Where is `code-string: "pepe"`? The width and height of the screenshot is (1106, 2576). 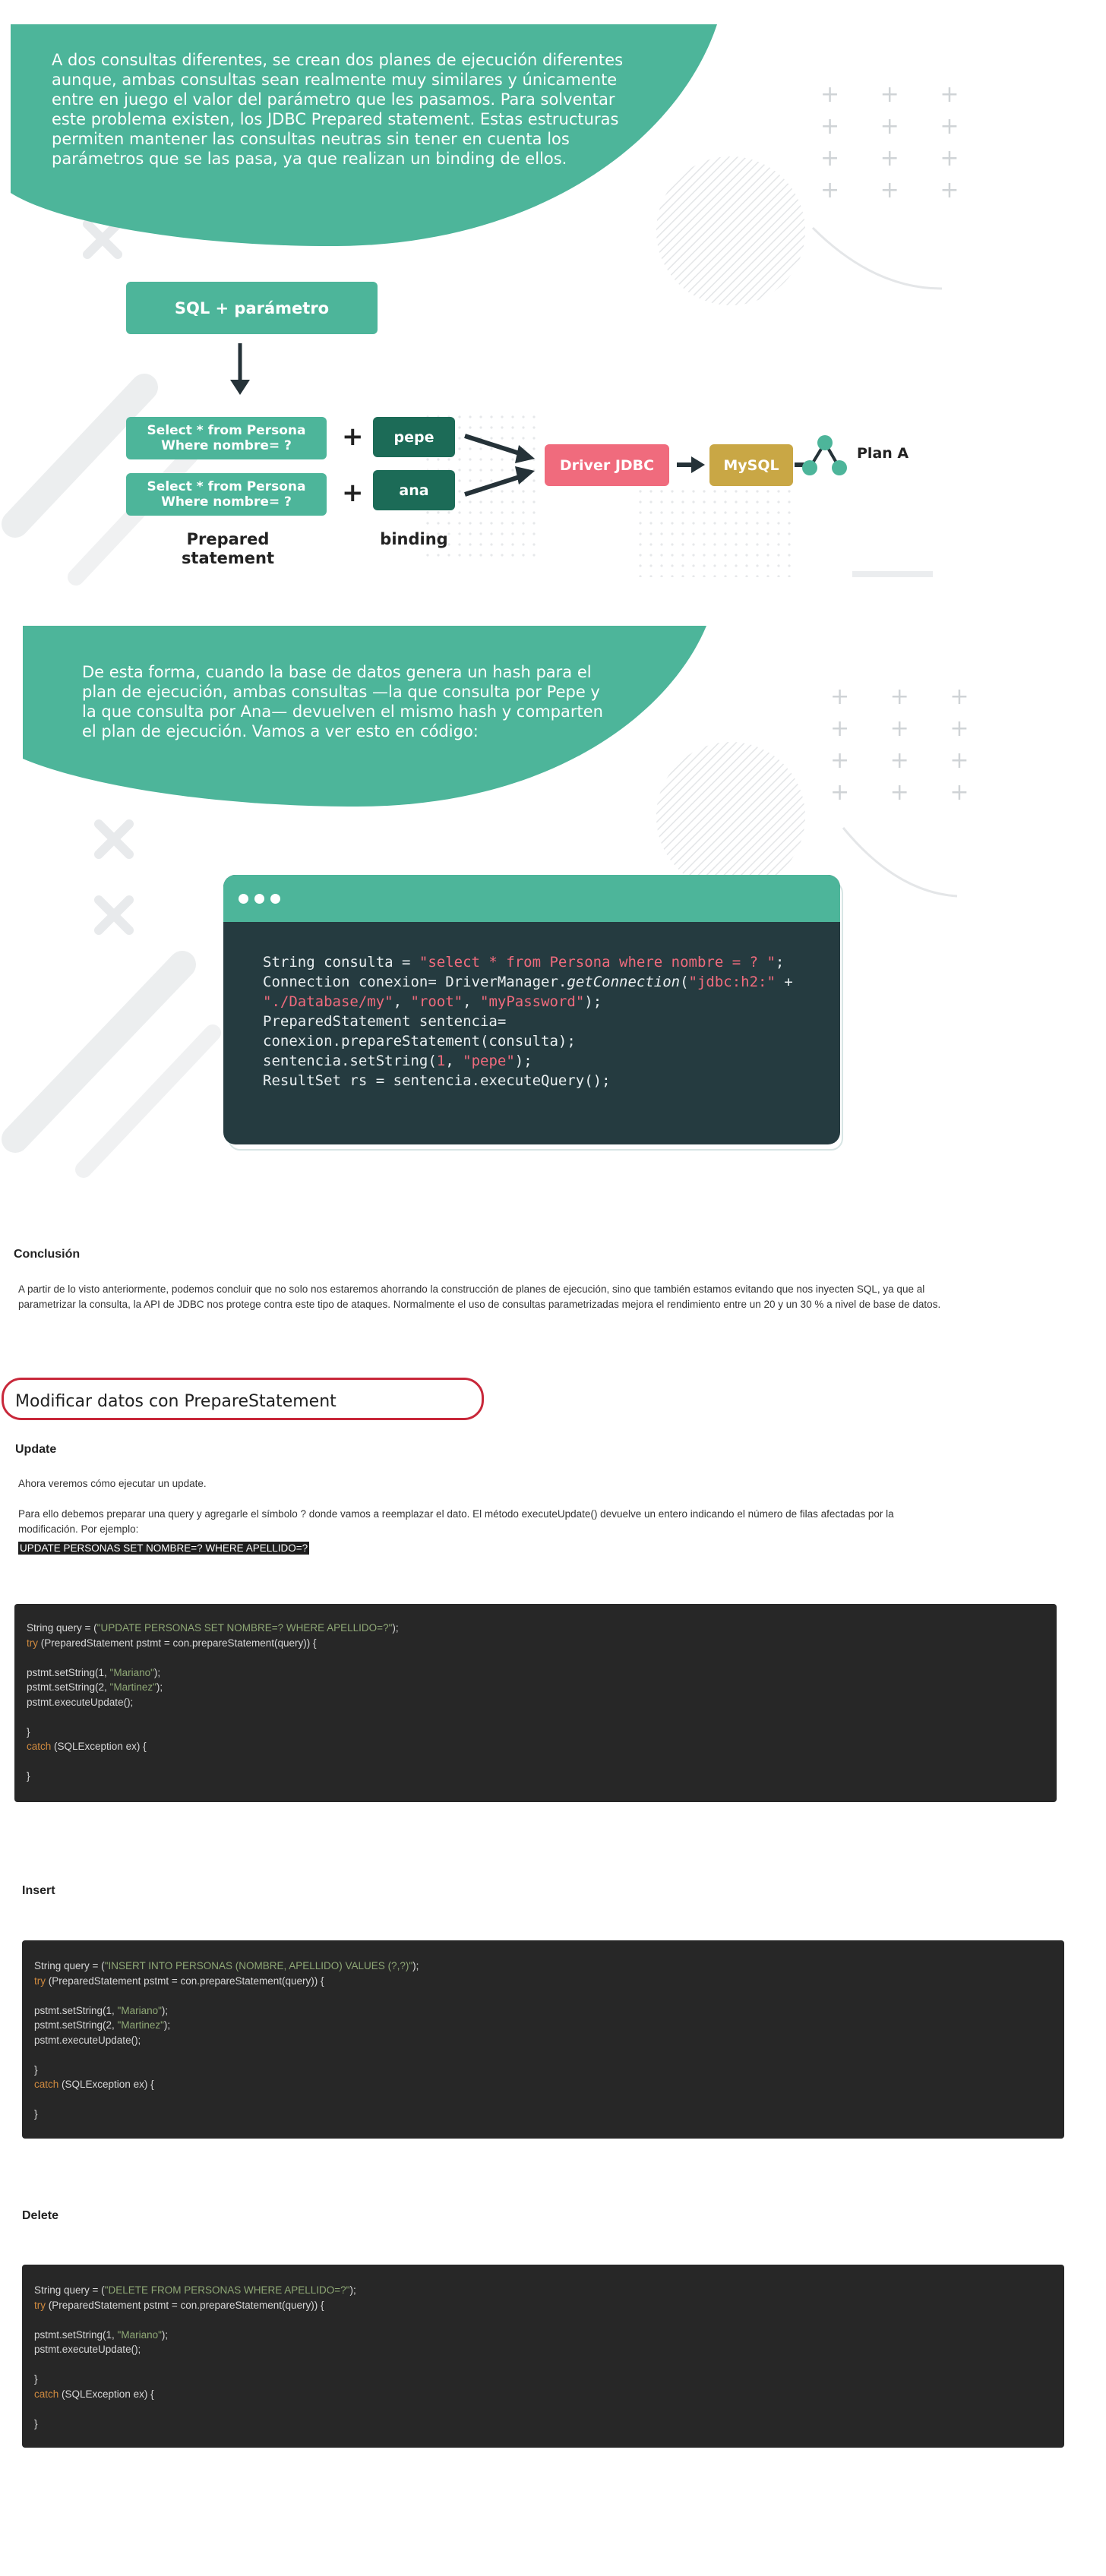
code-string: "pepe" is located at coordinates (489, 1061).